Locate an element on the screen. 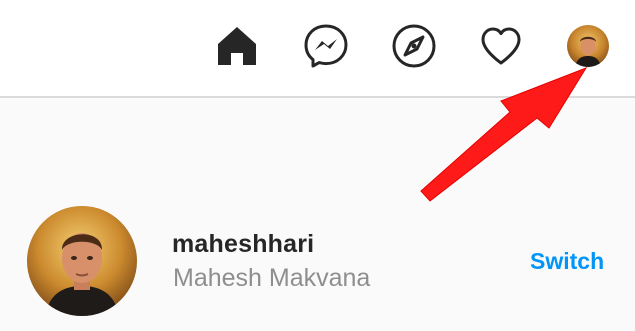 This screenshot has height=331, width=635. account-full-name: Mahesh Makvana is located at coordinates (272, 278).